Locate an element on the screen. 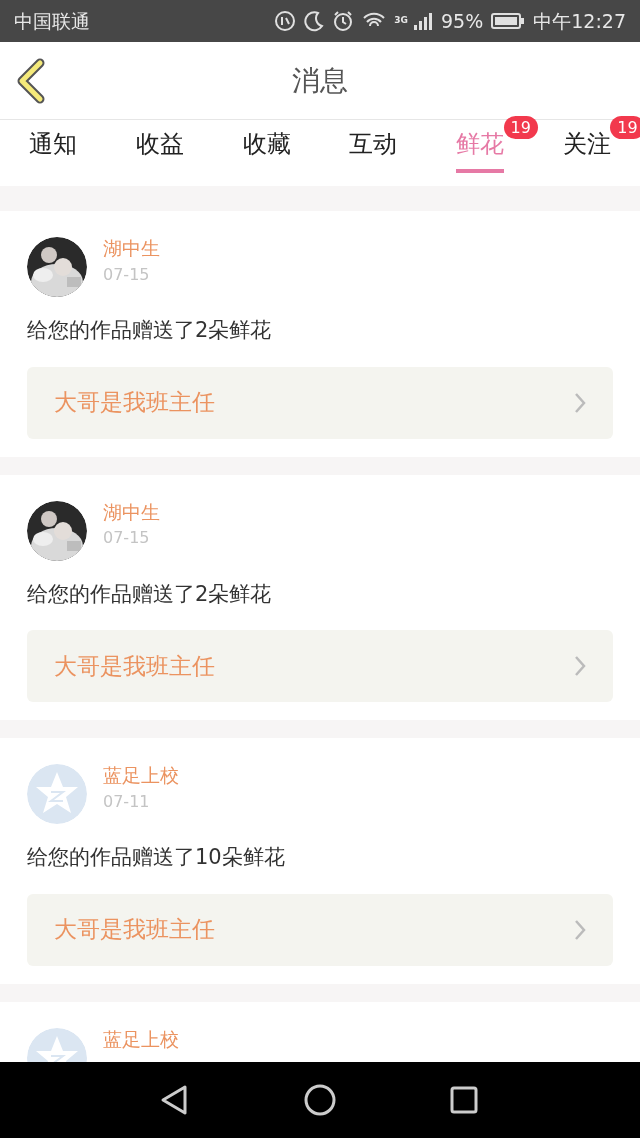  nav-button is located at coordinates (320, 1100).